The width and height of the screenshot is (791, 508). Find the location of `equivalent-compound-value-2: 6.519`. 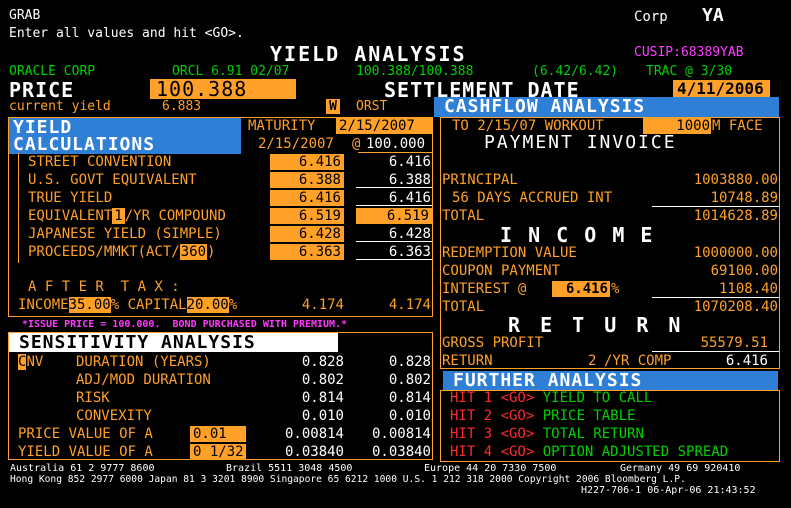

equivalent-compound-value-2: 6.519 is located at coordinates (394, 216).